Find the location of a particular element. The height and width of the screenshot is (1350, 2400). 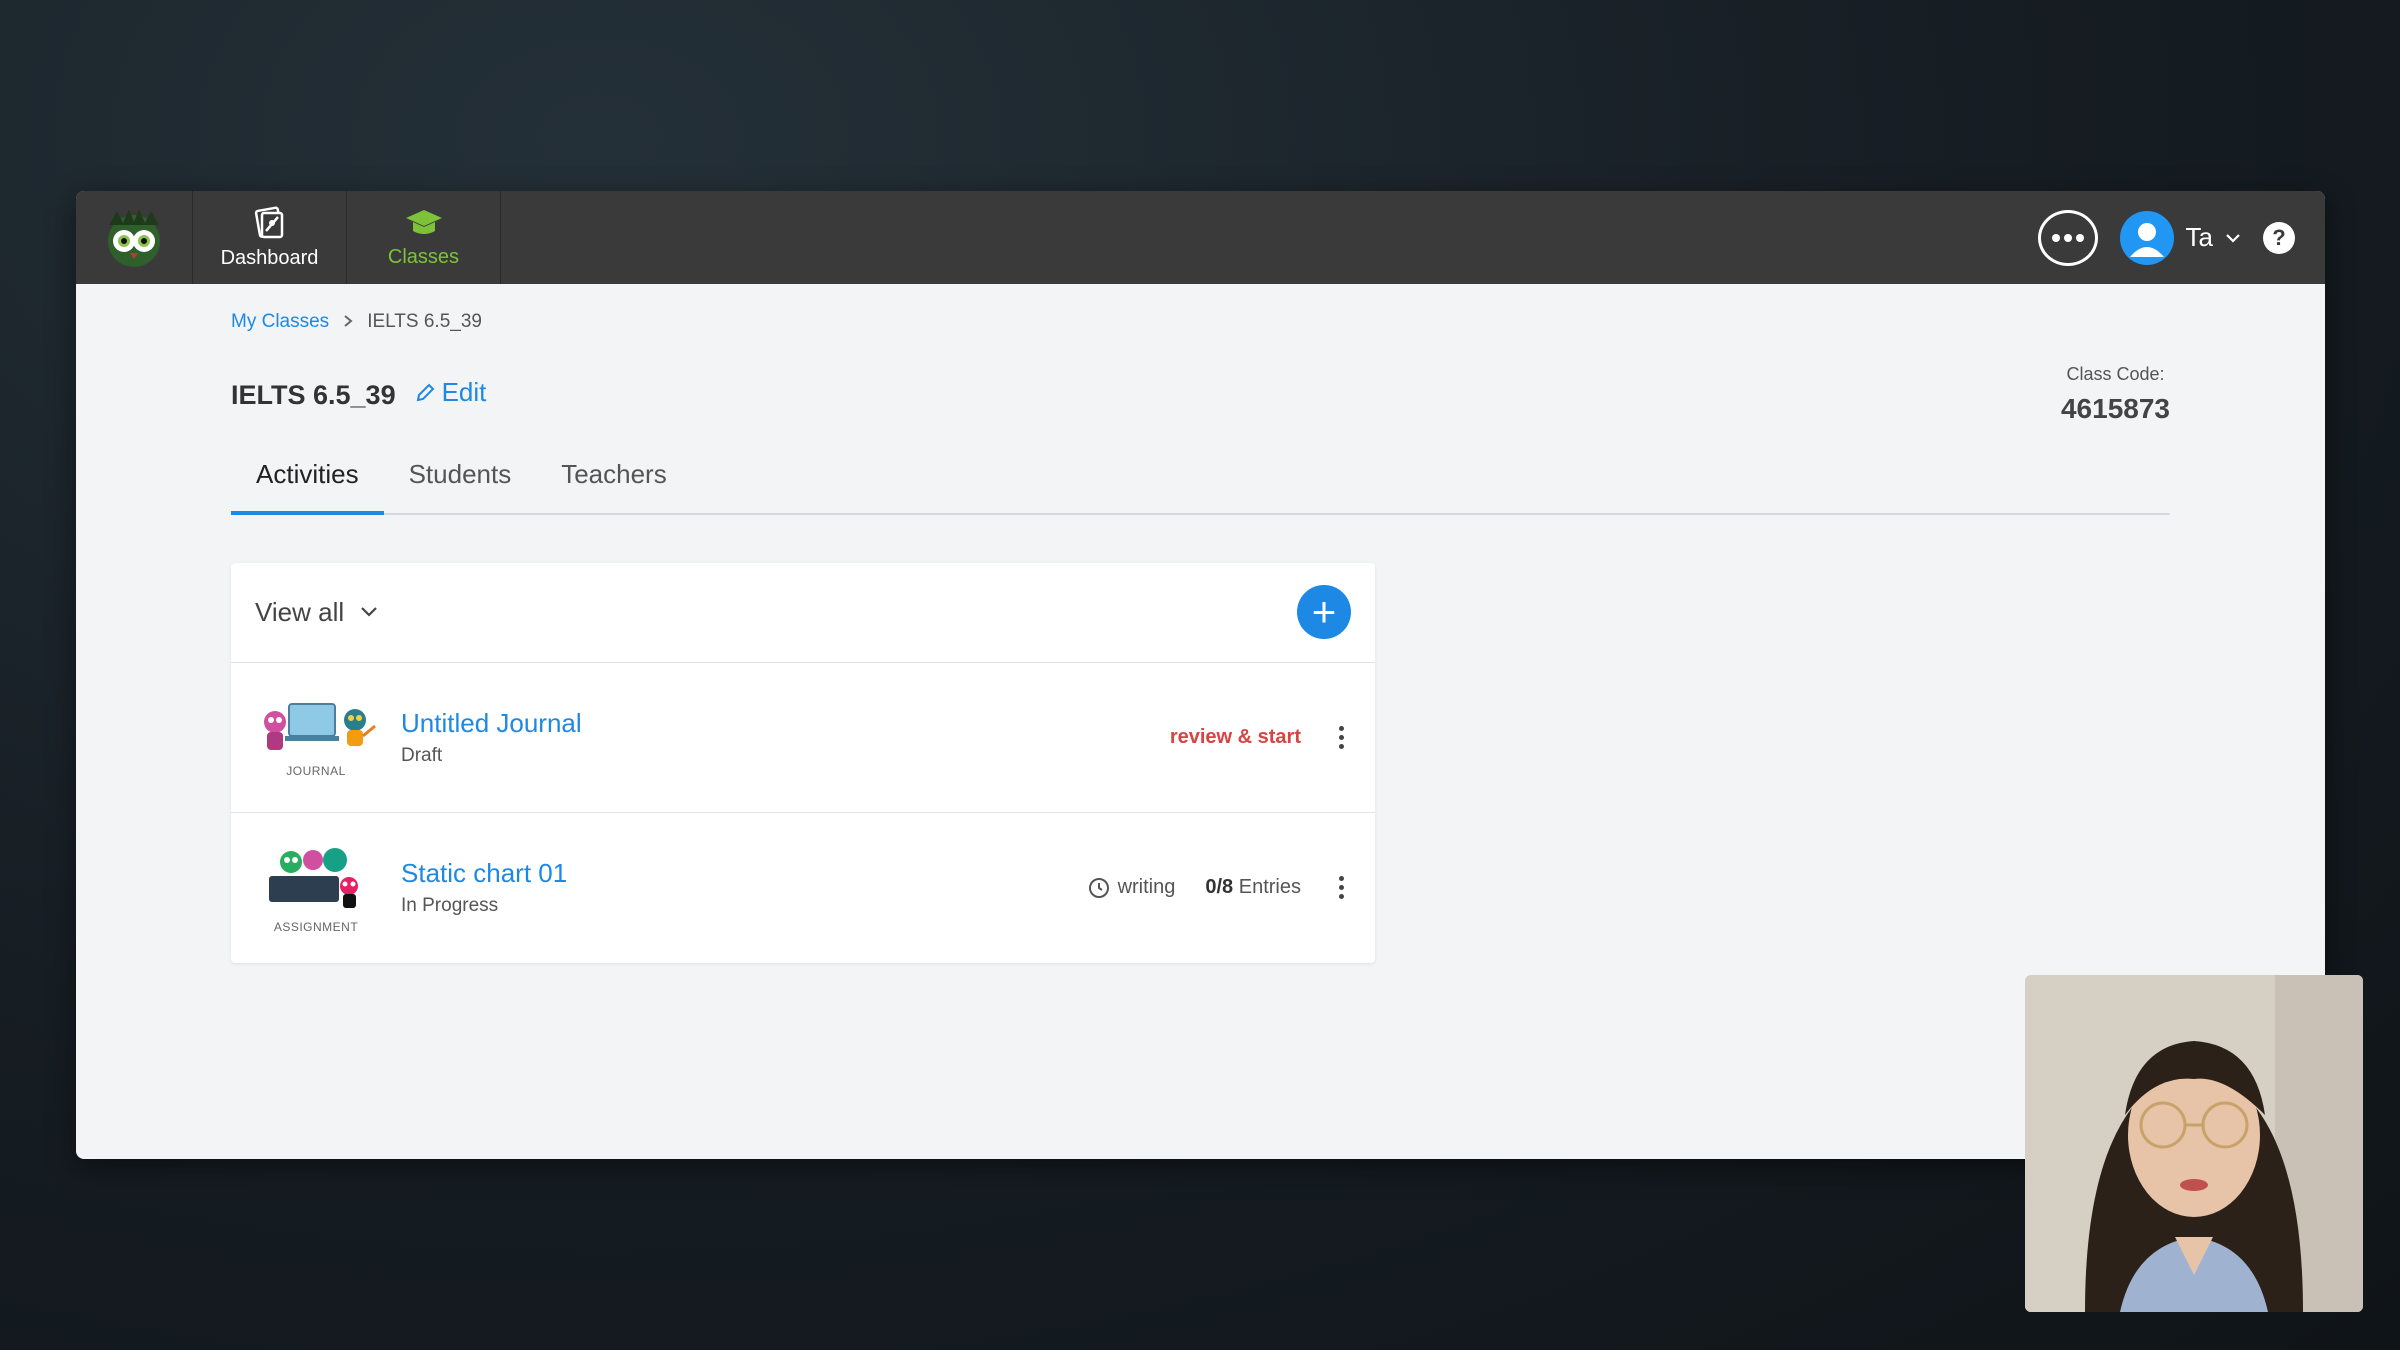

dashboard-icon is located at coordinates (268, 222).